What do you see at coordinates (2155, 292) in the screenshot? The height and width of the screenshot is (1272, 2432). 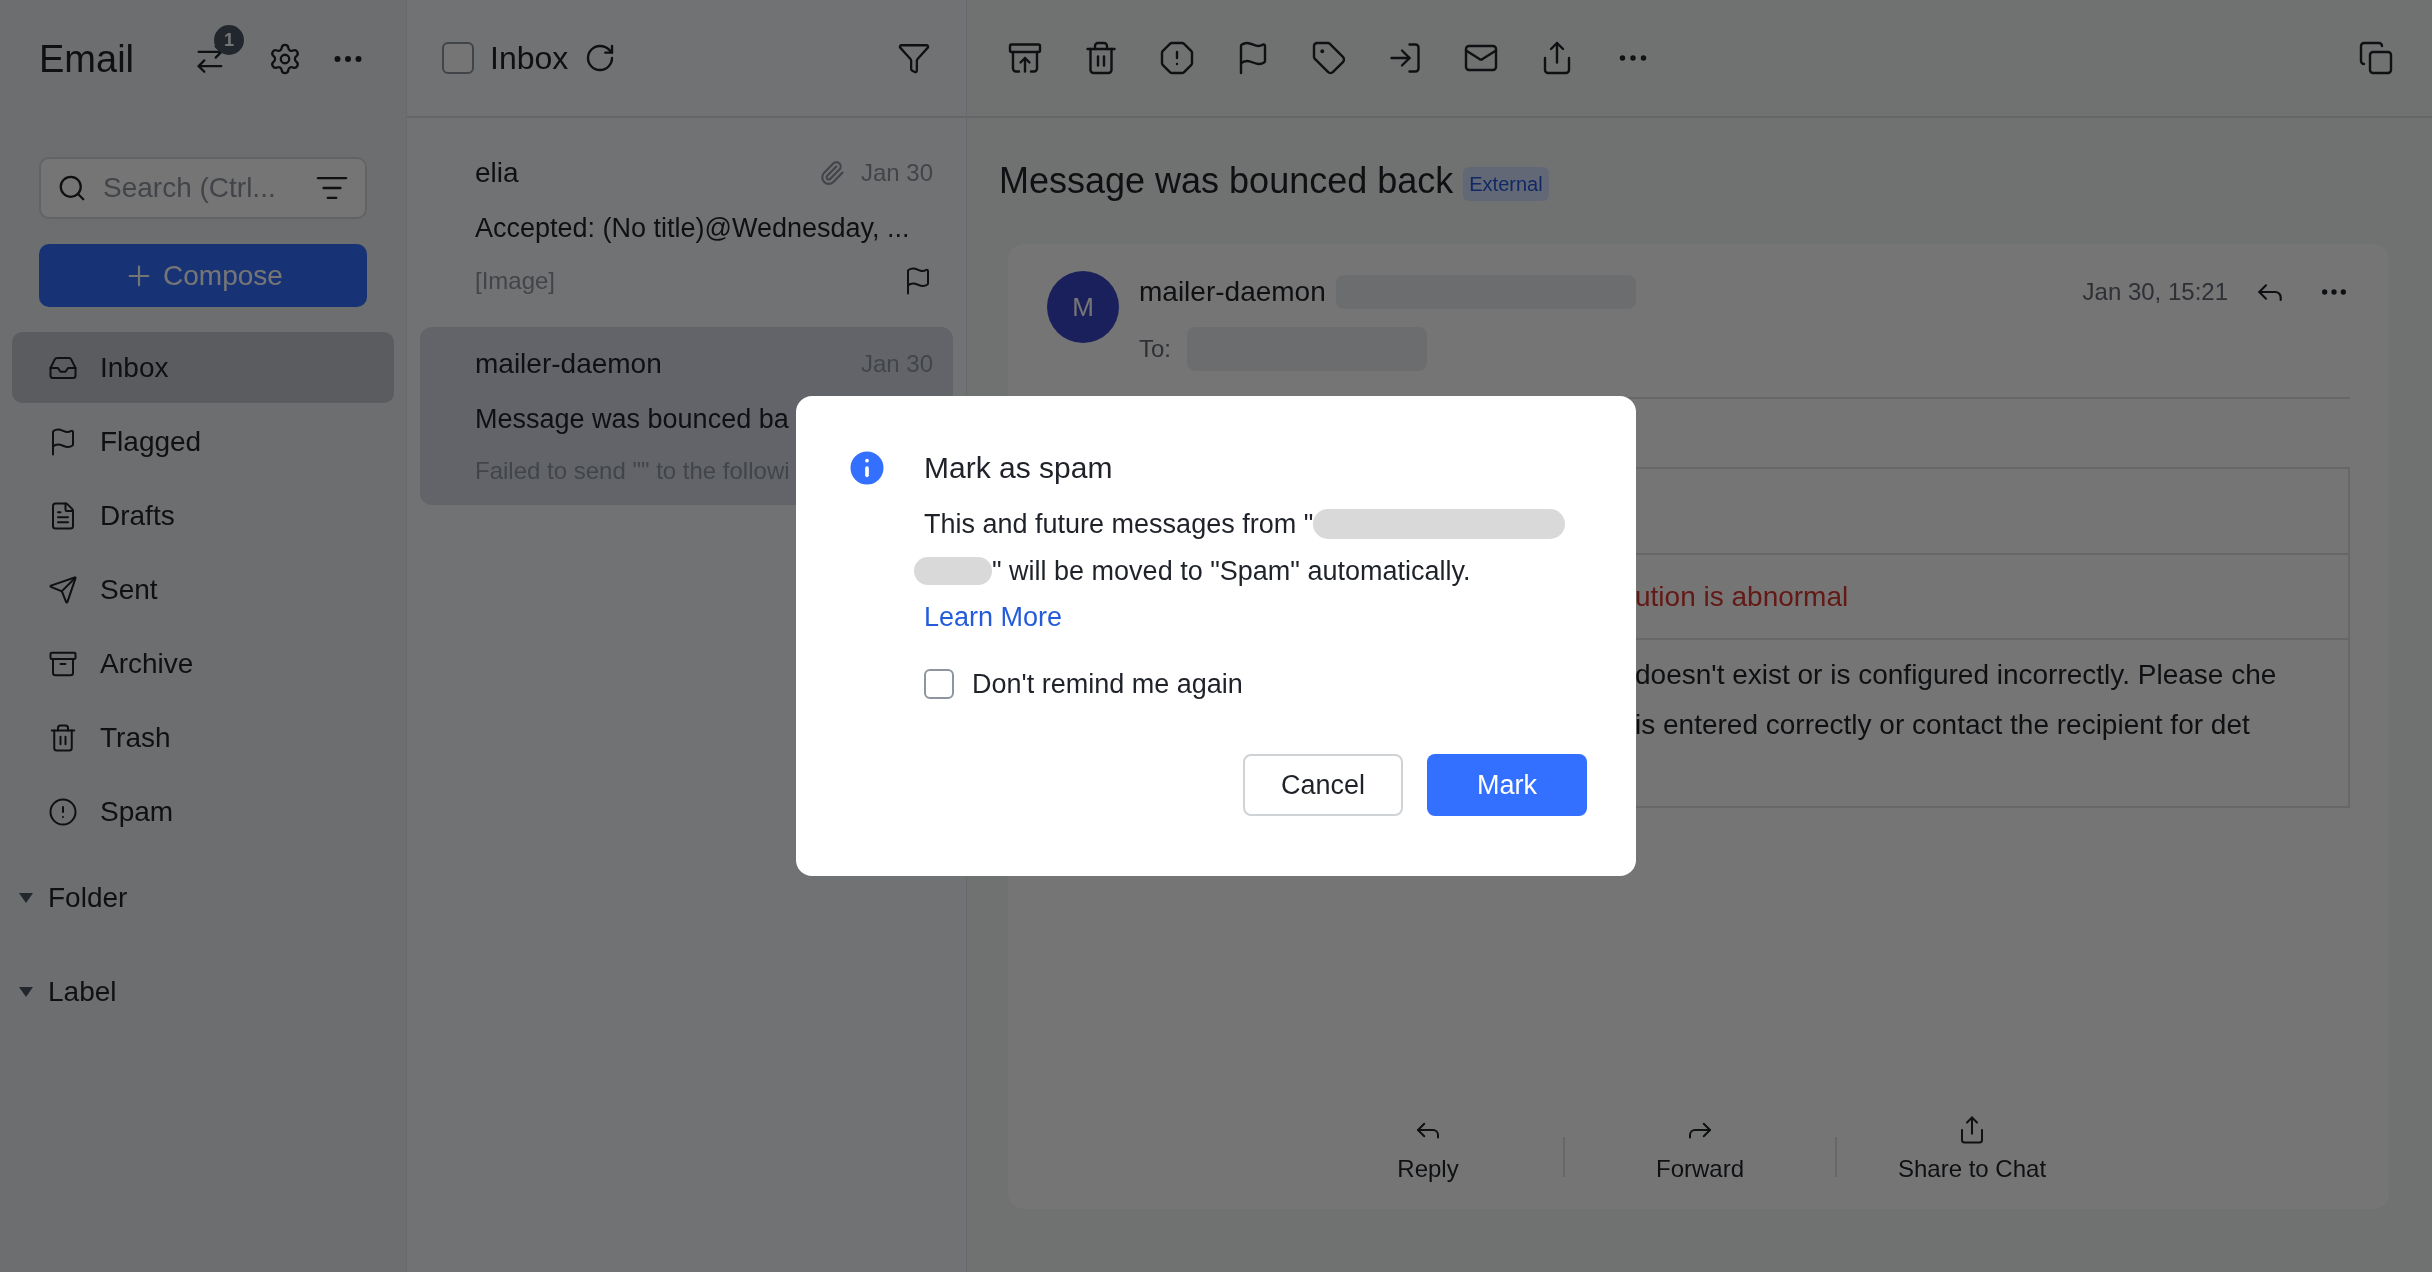 I see `message-time: Jan 30, 15:21` at bounding box center [2155, 292].